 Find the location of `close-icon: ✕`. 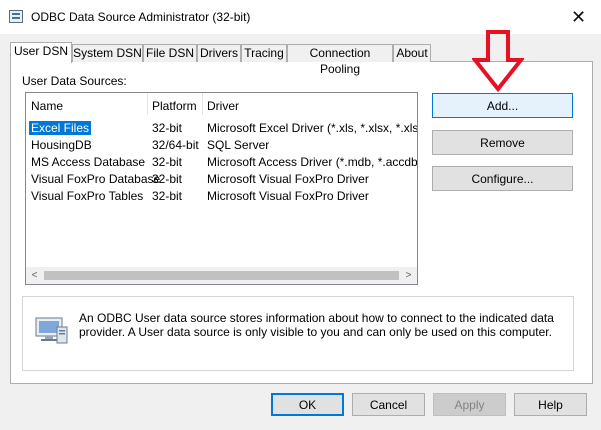

close-icon: ✕ is located at coordinates (578, 16).